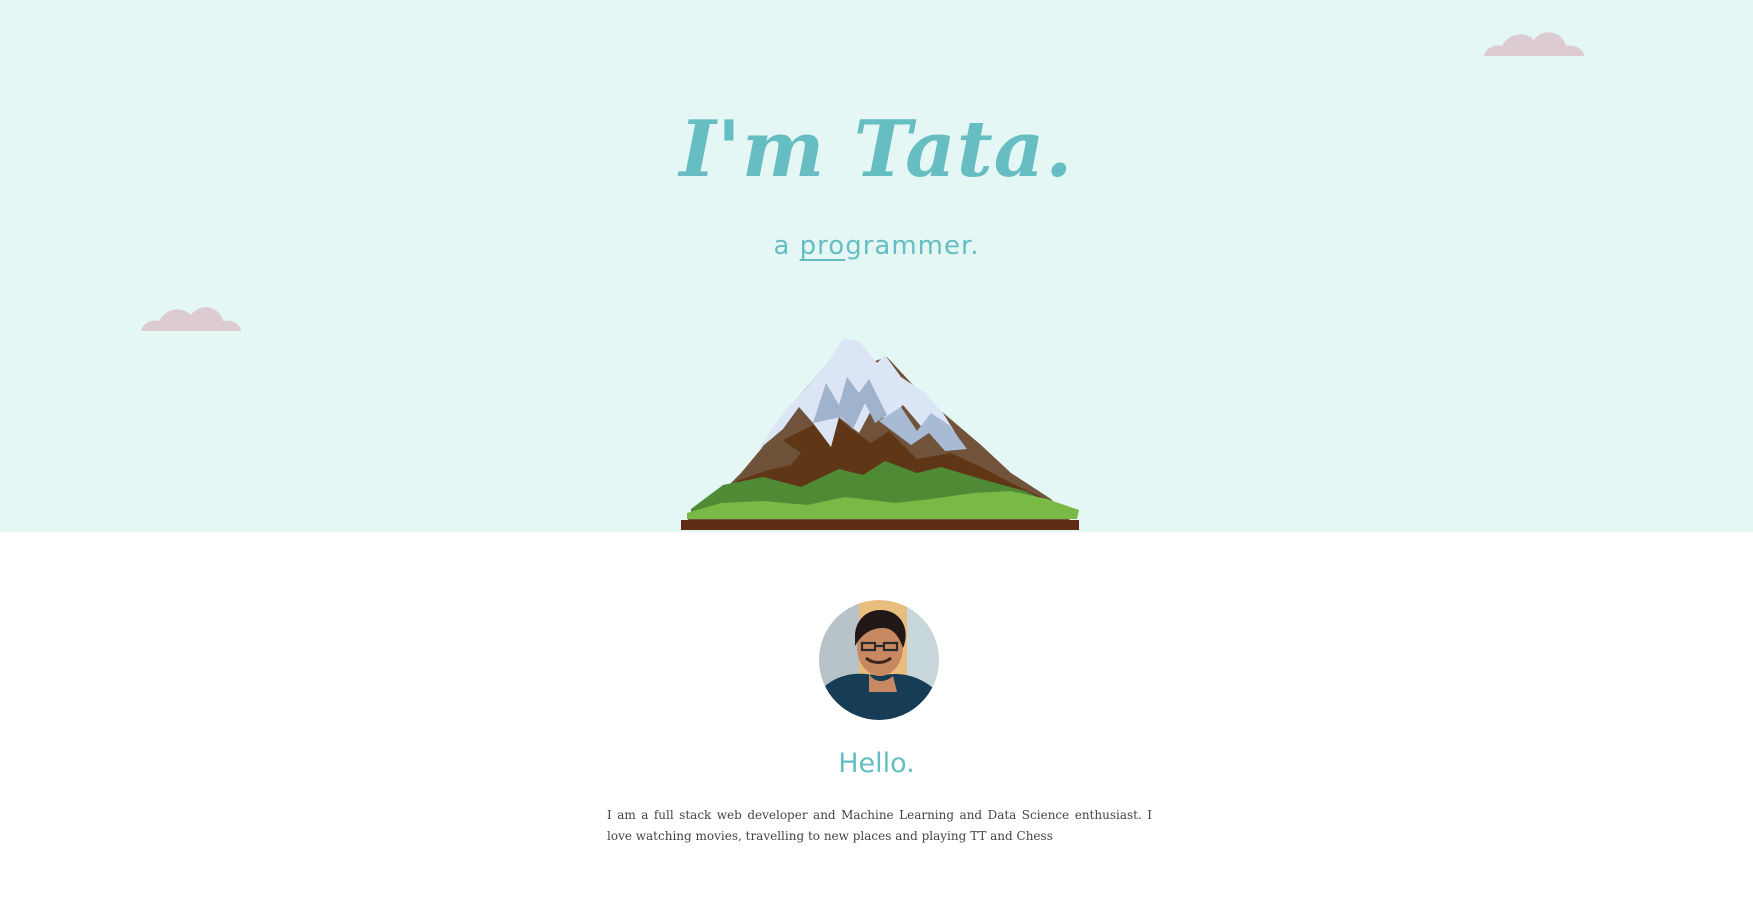 Image resolution: width=1753 pixels, height=909 pixels. Describe the element at coordinates (876, 149) in the screenshot. I see `hero-title: I'm Tata.` at that location.